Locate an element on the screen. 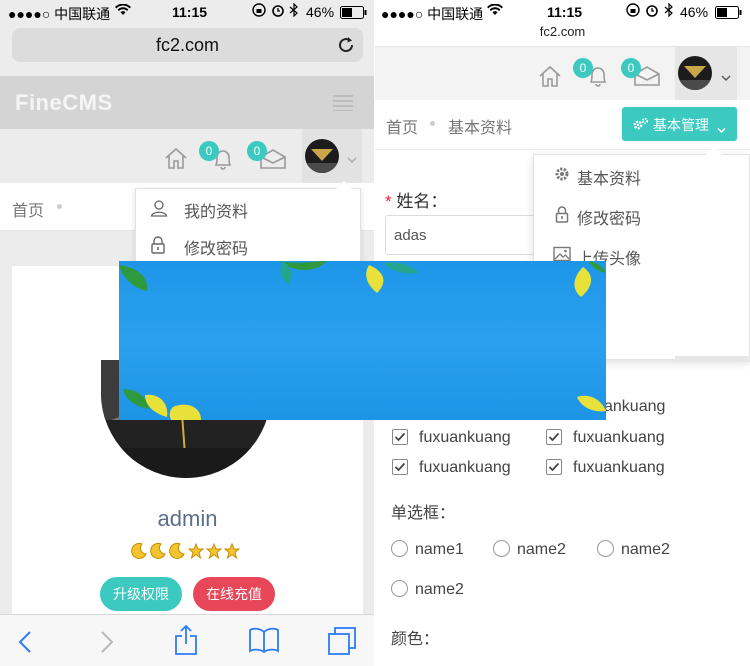  name-input-value: adas is located at coordinates (410, 235).